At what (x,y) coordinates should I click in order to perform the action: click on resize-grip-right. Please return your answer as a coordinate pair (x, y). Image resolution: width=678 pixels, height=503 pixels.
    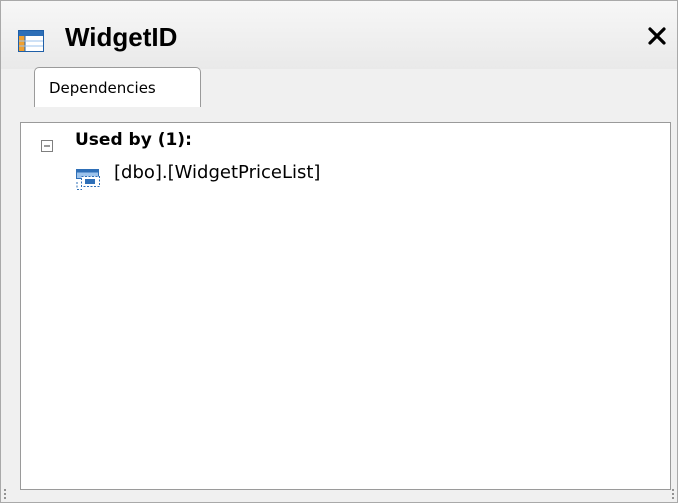
    Looking at the image, I should click on (673, 494).